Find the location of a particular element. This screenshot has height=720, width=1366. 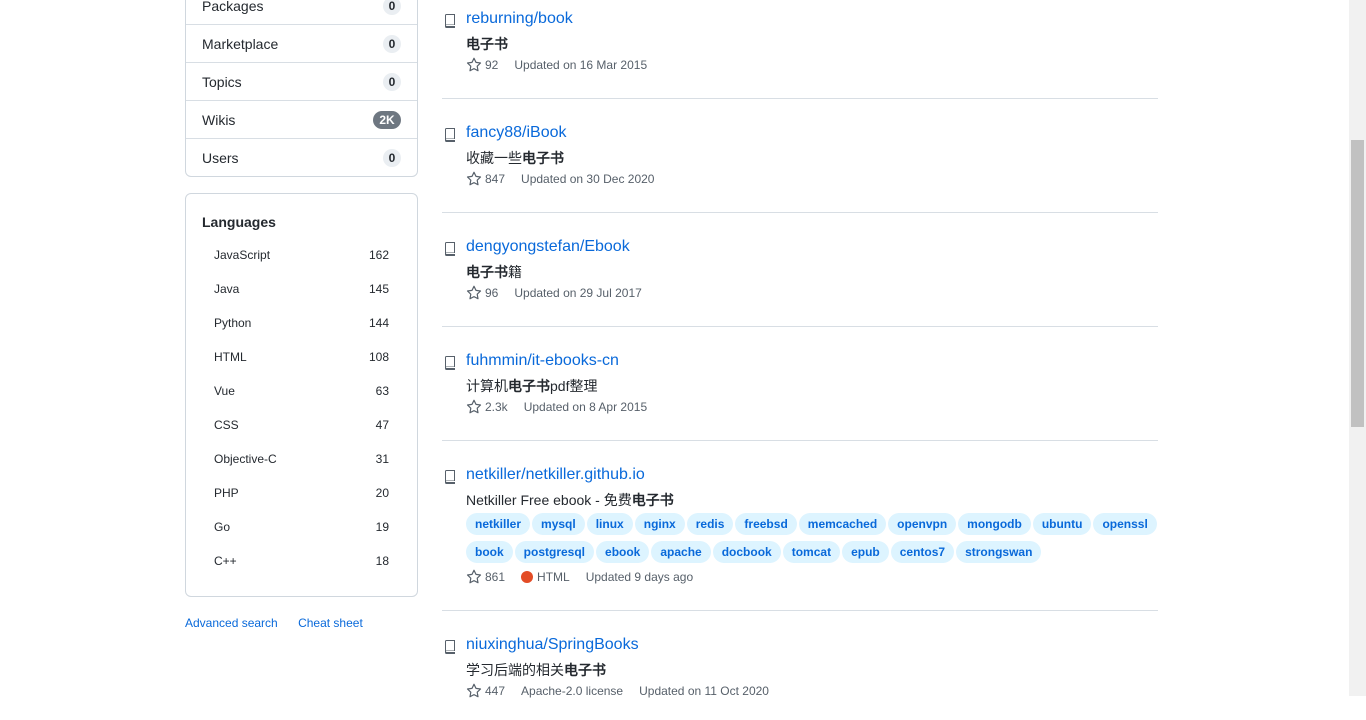

repo-description: 学习后端的相关电子书 is located at coordinates (536, 670).